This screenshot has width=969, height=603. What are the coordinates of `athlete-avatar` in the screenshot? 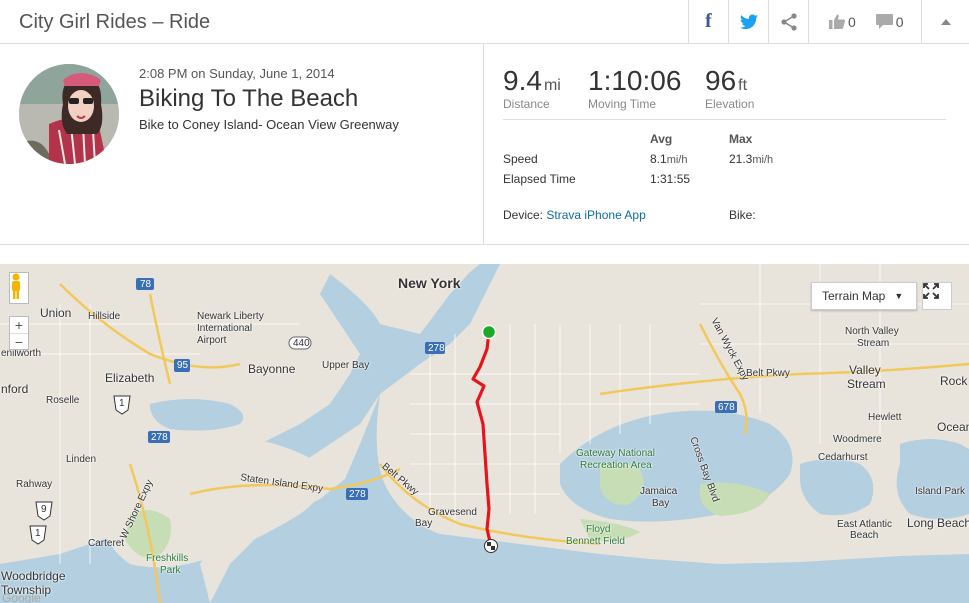 It's located at (69, 114).